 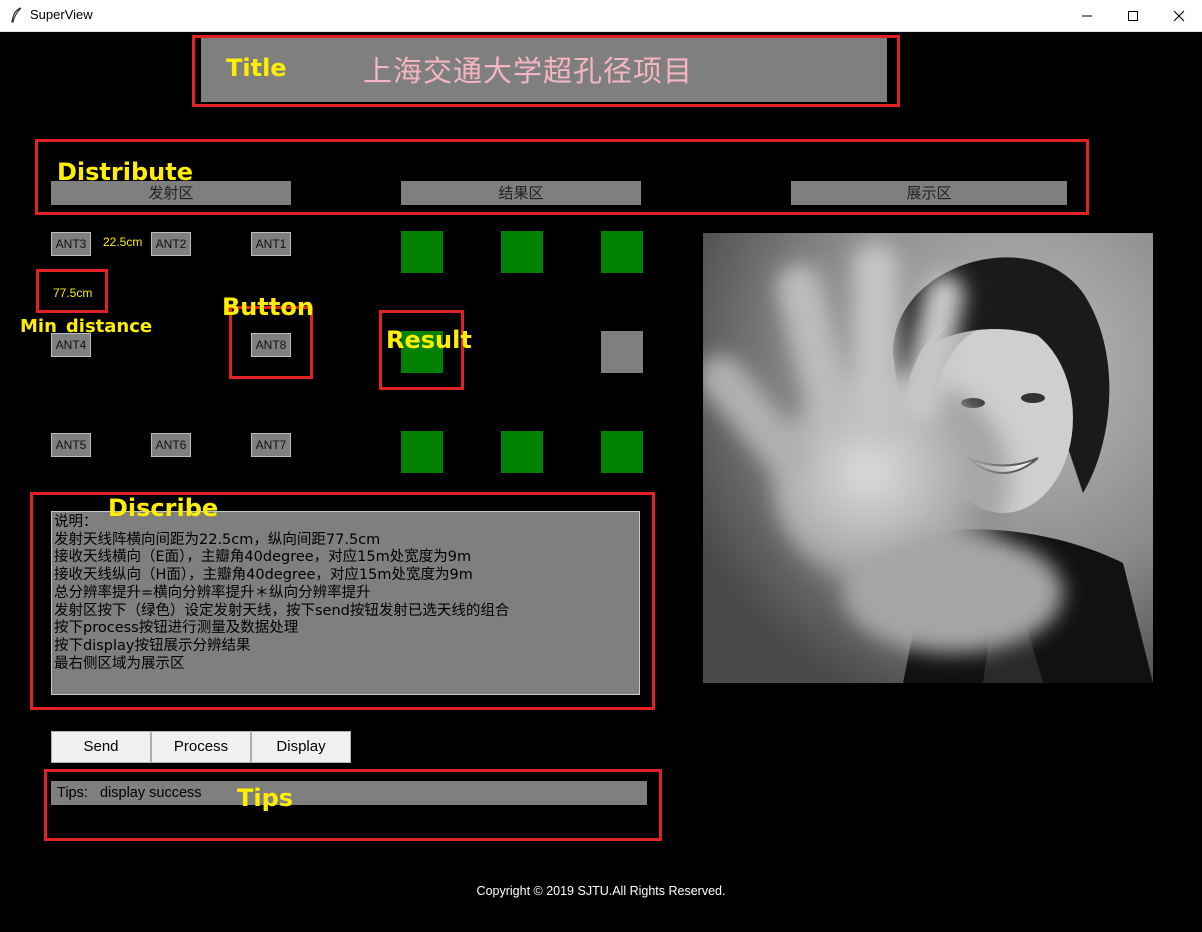 I want to click on ant6-button: ANT6, so click(x=171, y=445).